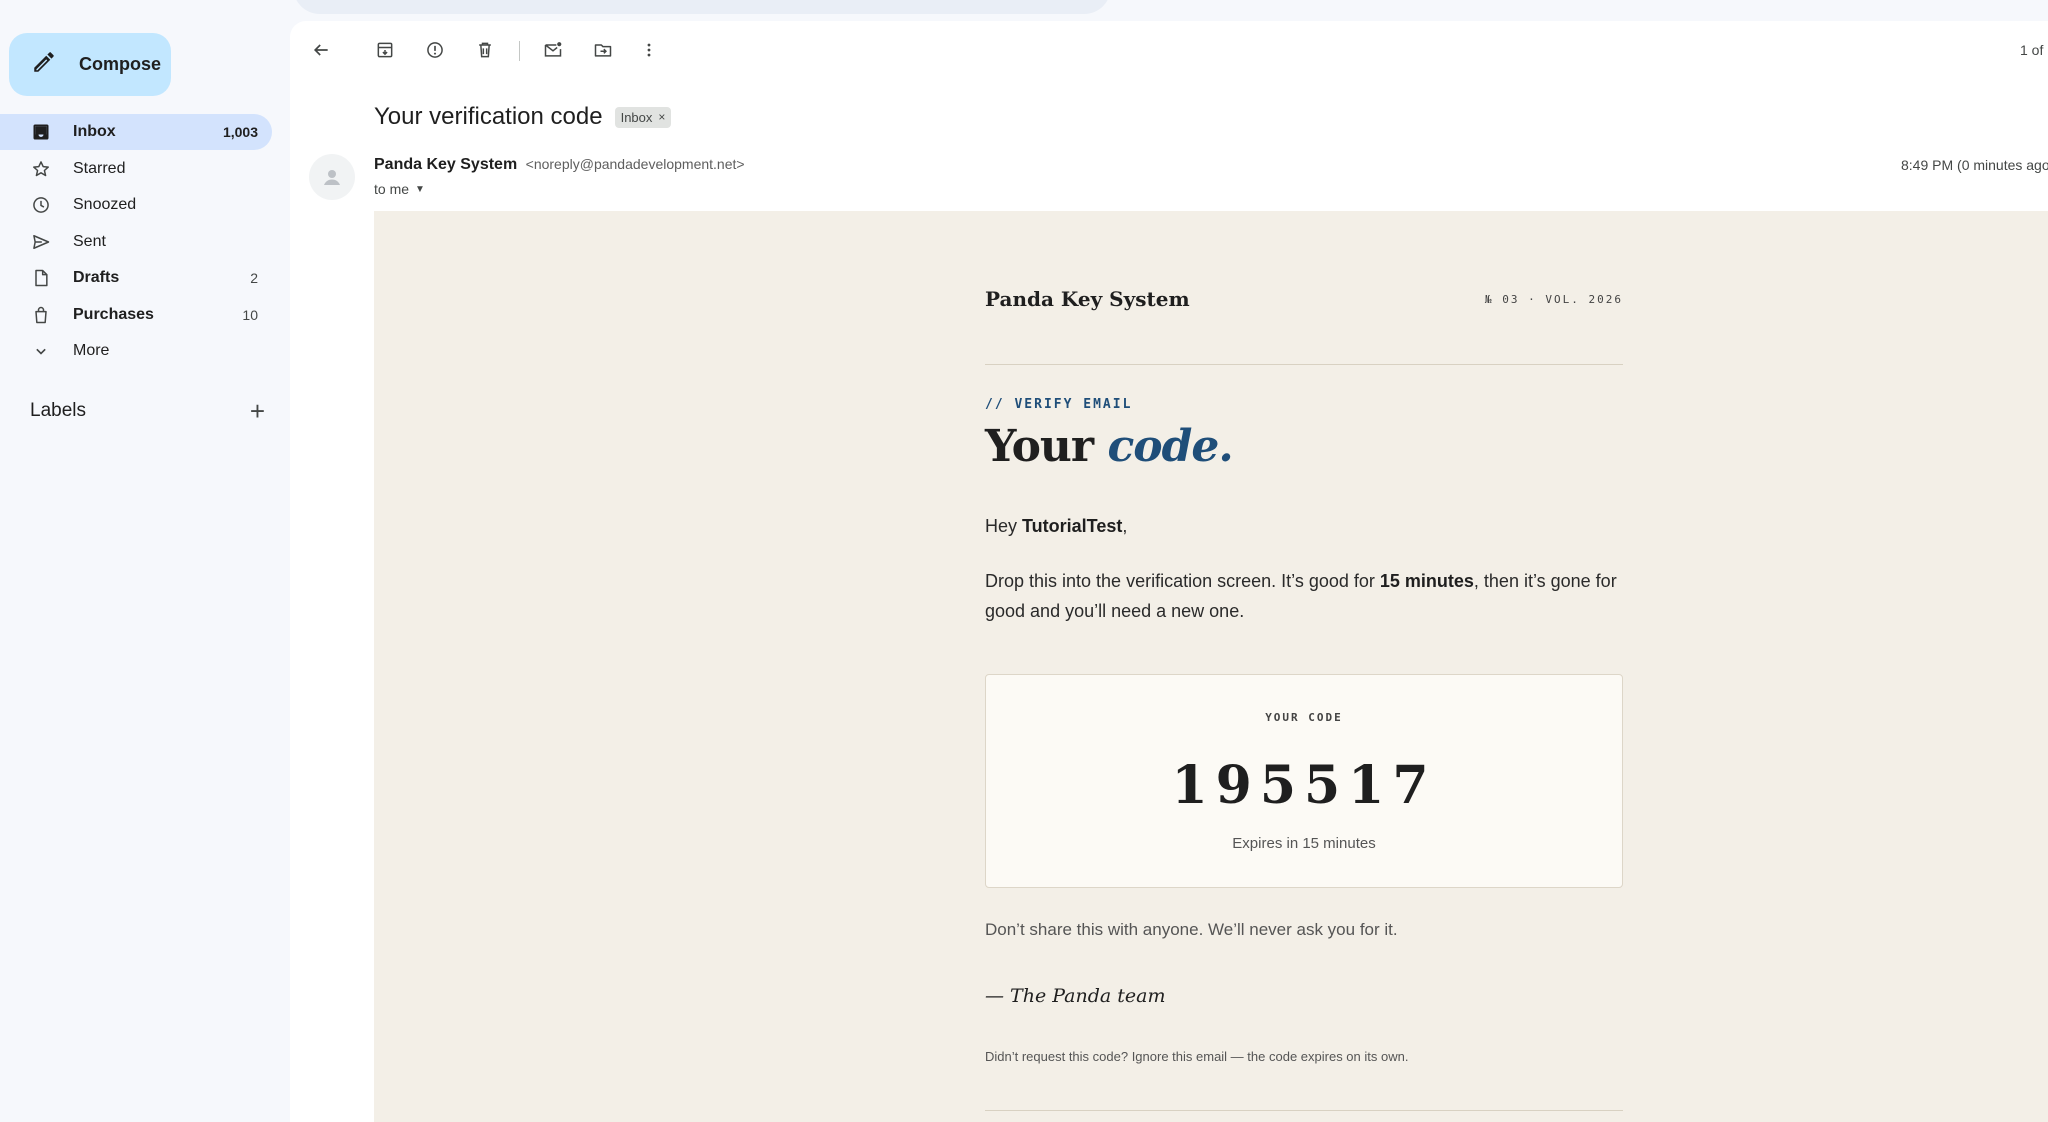  Describe the element at coordinates (2032, 50) in the screenshot. I see `pagination-label: 1 of` at that location.